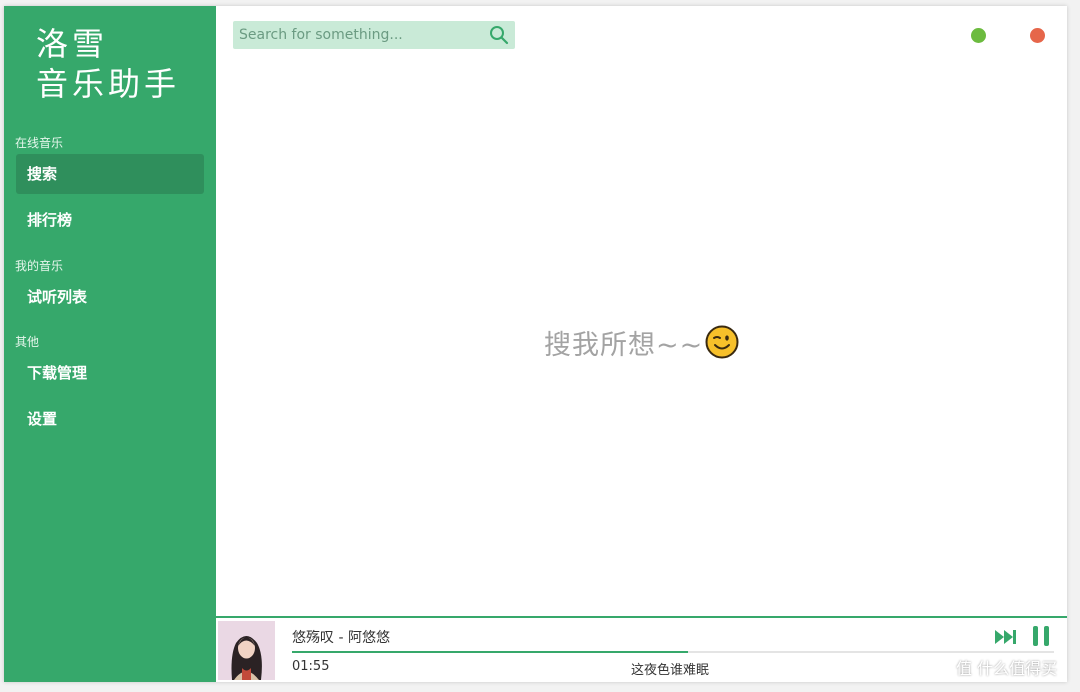 The width and height of the screenshot is (1080, 692). I want to click on logo-line-2: 音乐助手, so click(108, 84).